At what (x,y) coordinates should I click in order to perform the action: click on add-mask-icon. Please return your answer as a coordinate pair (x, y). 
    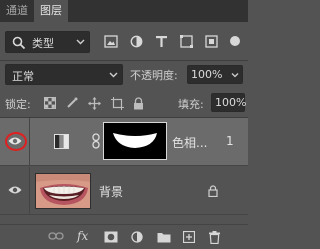
    Looking at the image, I should click on (111, 237).